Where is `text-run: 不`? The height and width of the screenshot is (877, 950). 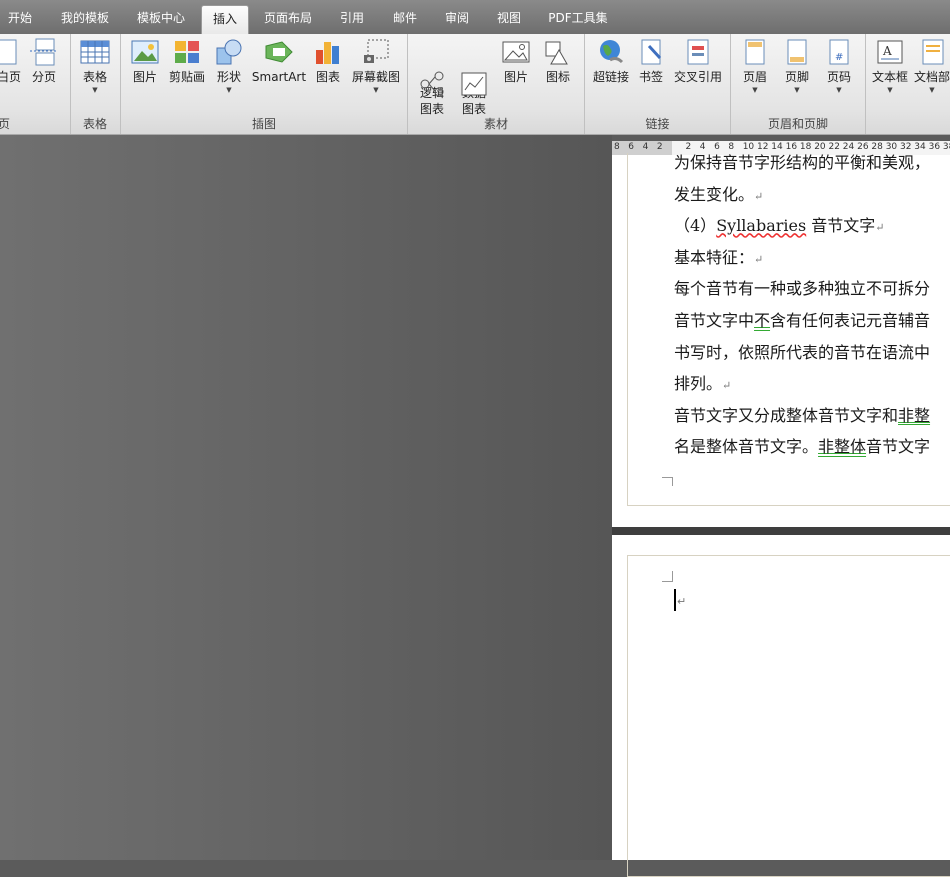
text-run: 不 is located at coordinates (762, 320).